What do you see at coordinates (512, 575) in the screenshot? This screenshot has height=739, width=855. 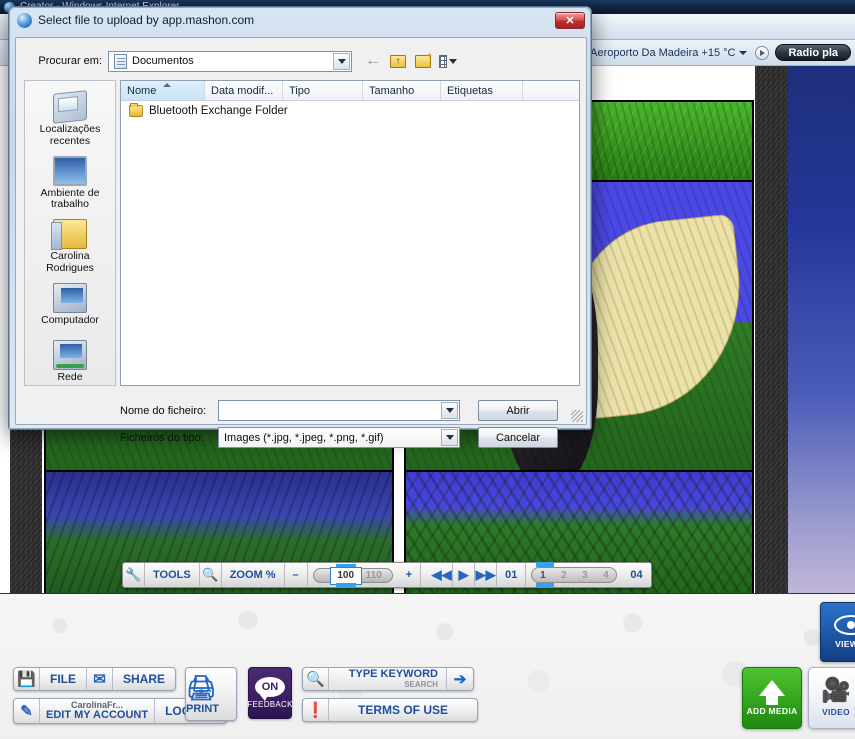 I see `current-page-indicator: 01` at bounding box center [512, 575].